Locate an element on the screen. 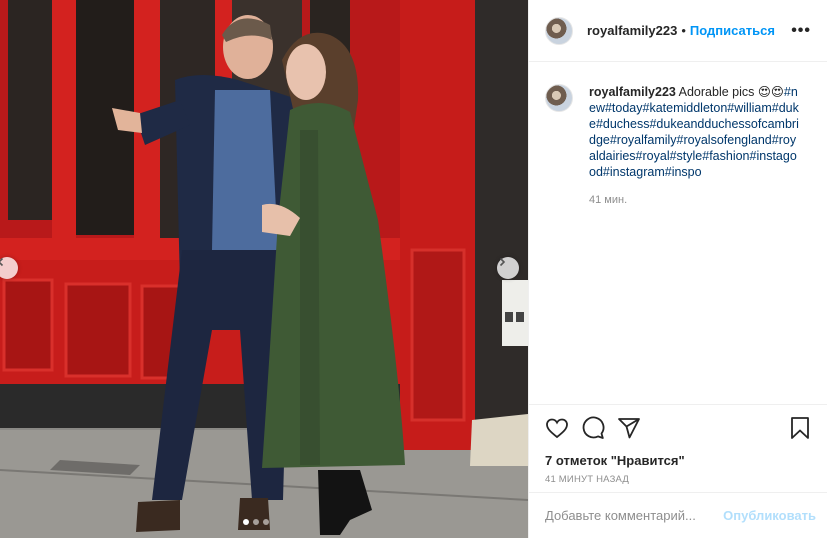 The image size is (827, 538). more-options-button: ••• is located at coordinates (801, 31).